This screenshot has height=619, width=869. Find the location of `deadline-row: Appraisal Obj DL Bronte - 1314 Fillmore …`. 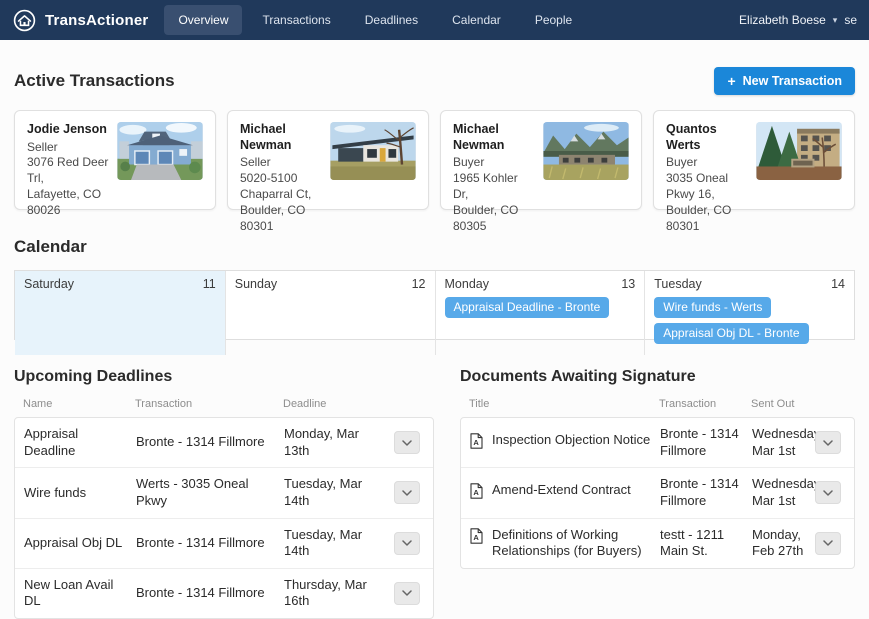

deadline-row: Appraisal Obj DL Bronte - 1314 Fillmore … is located at coordinates (224, 542).